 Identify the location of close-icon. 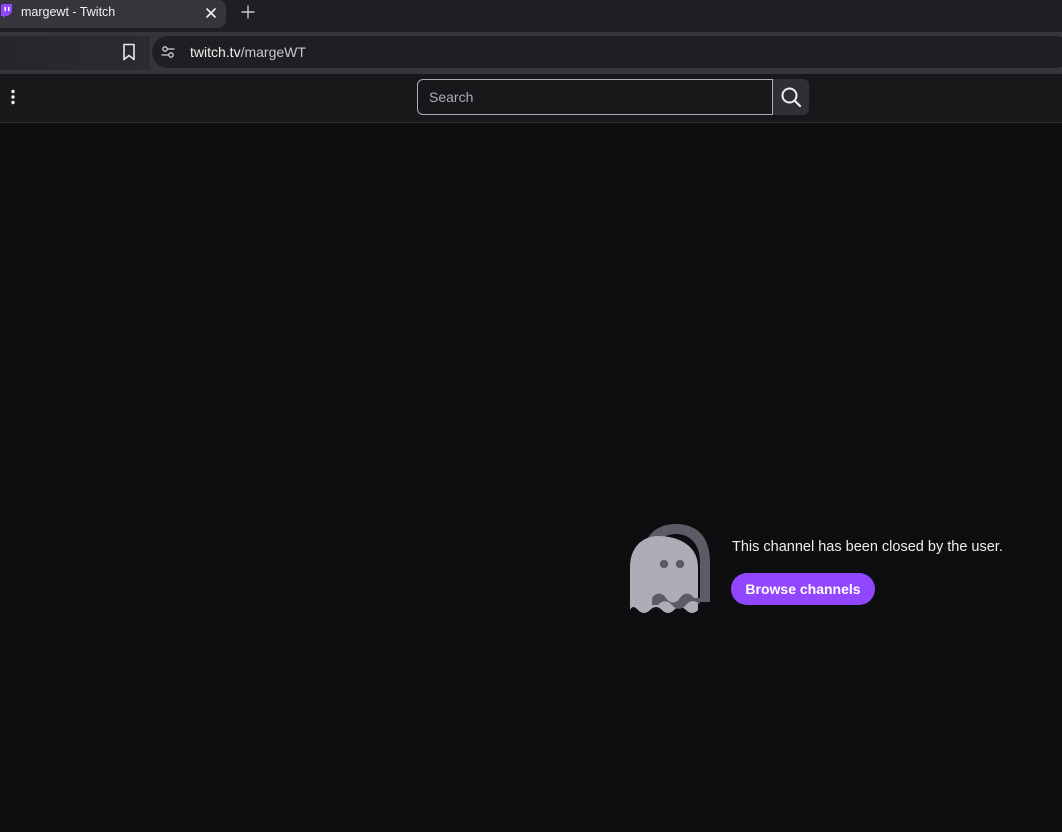
(211, 13).